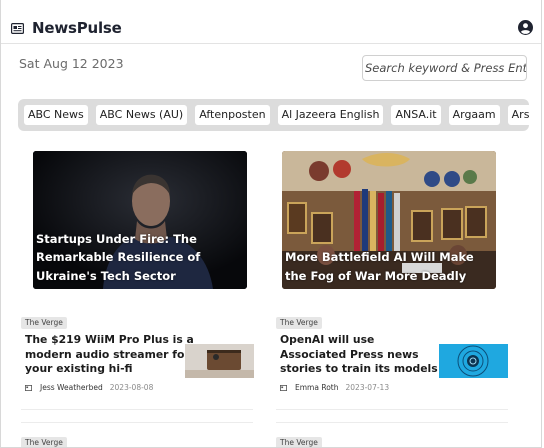 This screenshot has height=448, width=544. What do you see at coordinates (71, 63) in the screenshot?
I see `current-date: Sat Aug 12 2023` at bounding box center [71, 63].